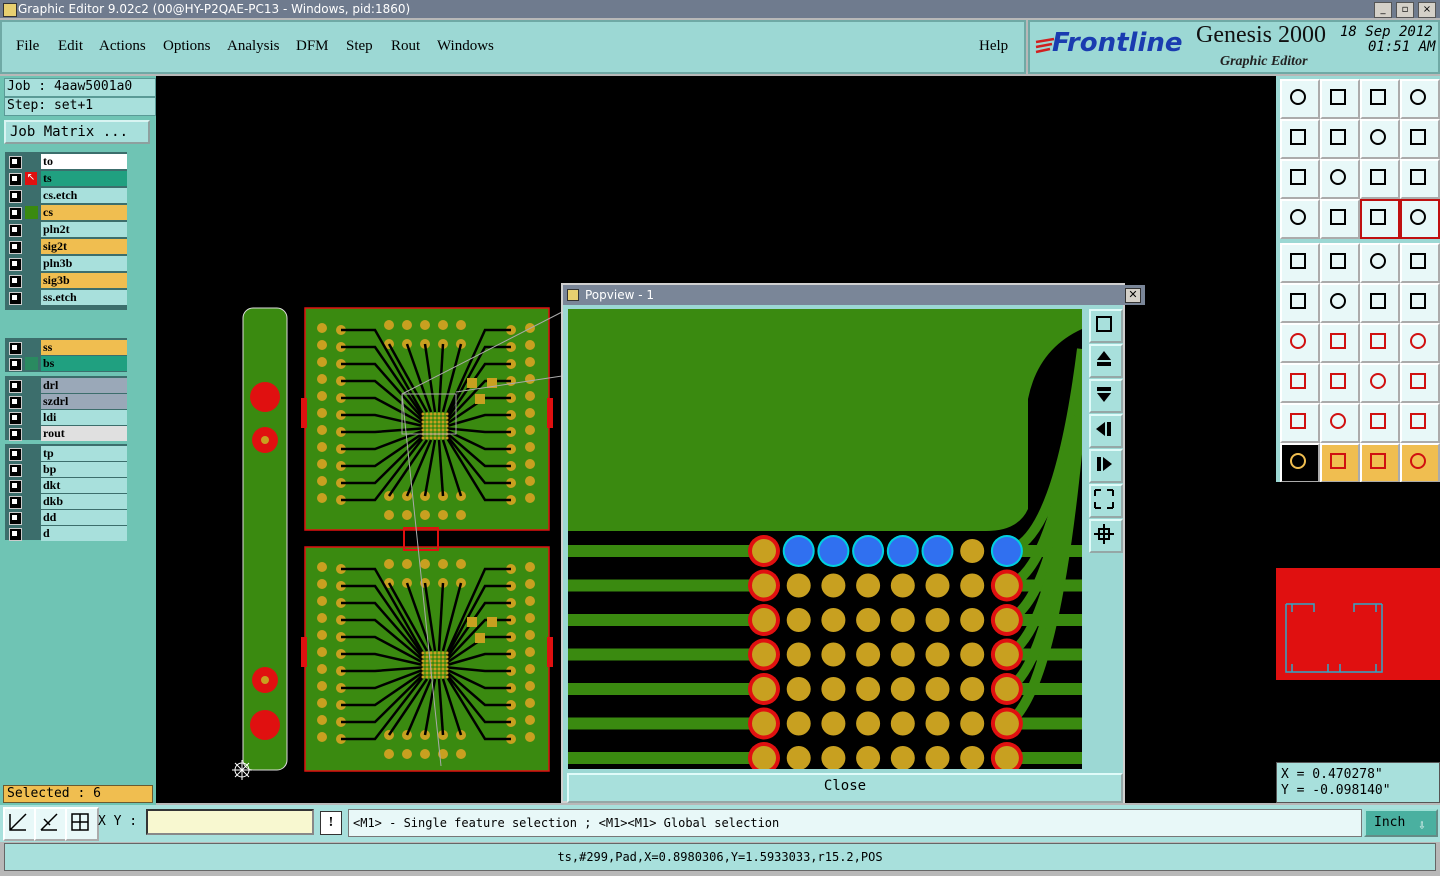  What do you see at coordinates (359, 46) in the screenshot?
I see `menu-step: Step` at bounding box center [359, 46].